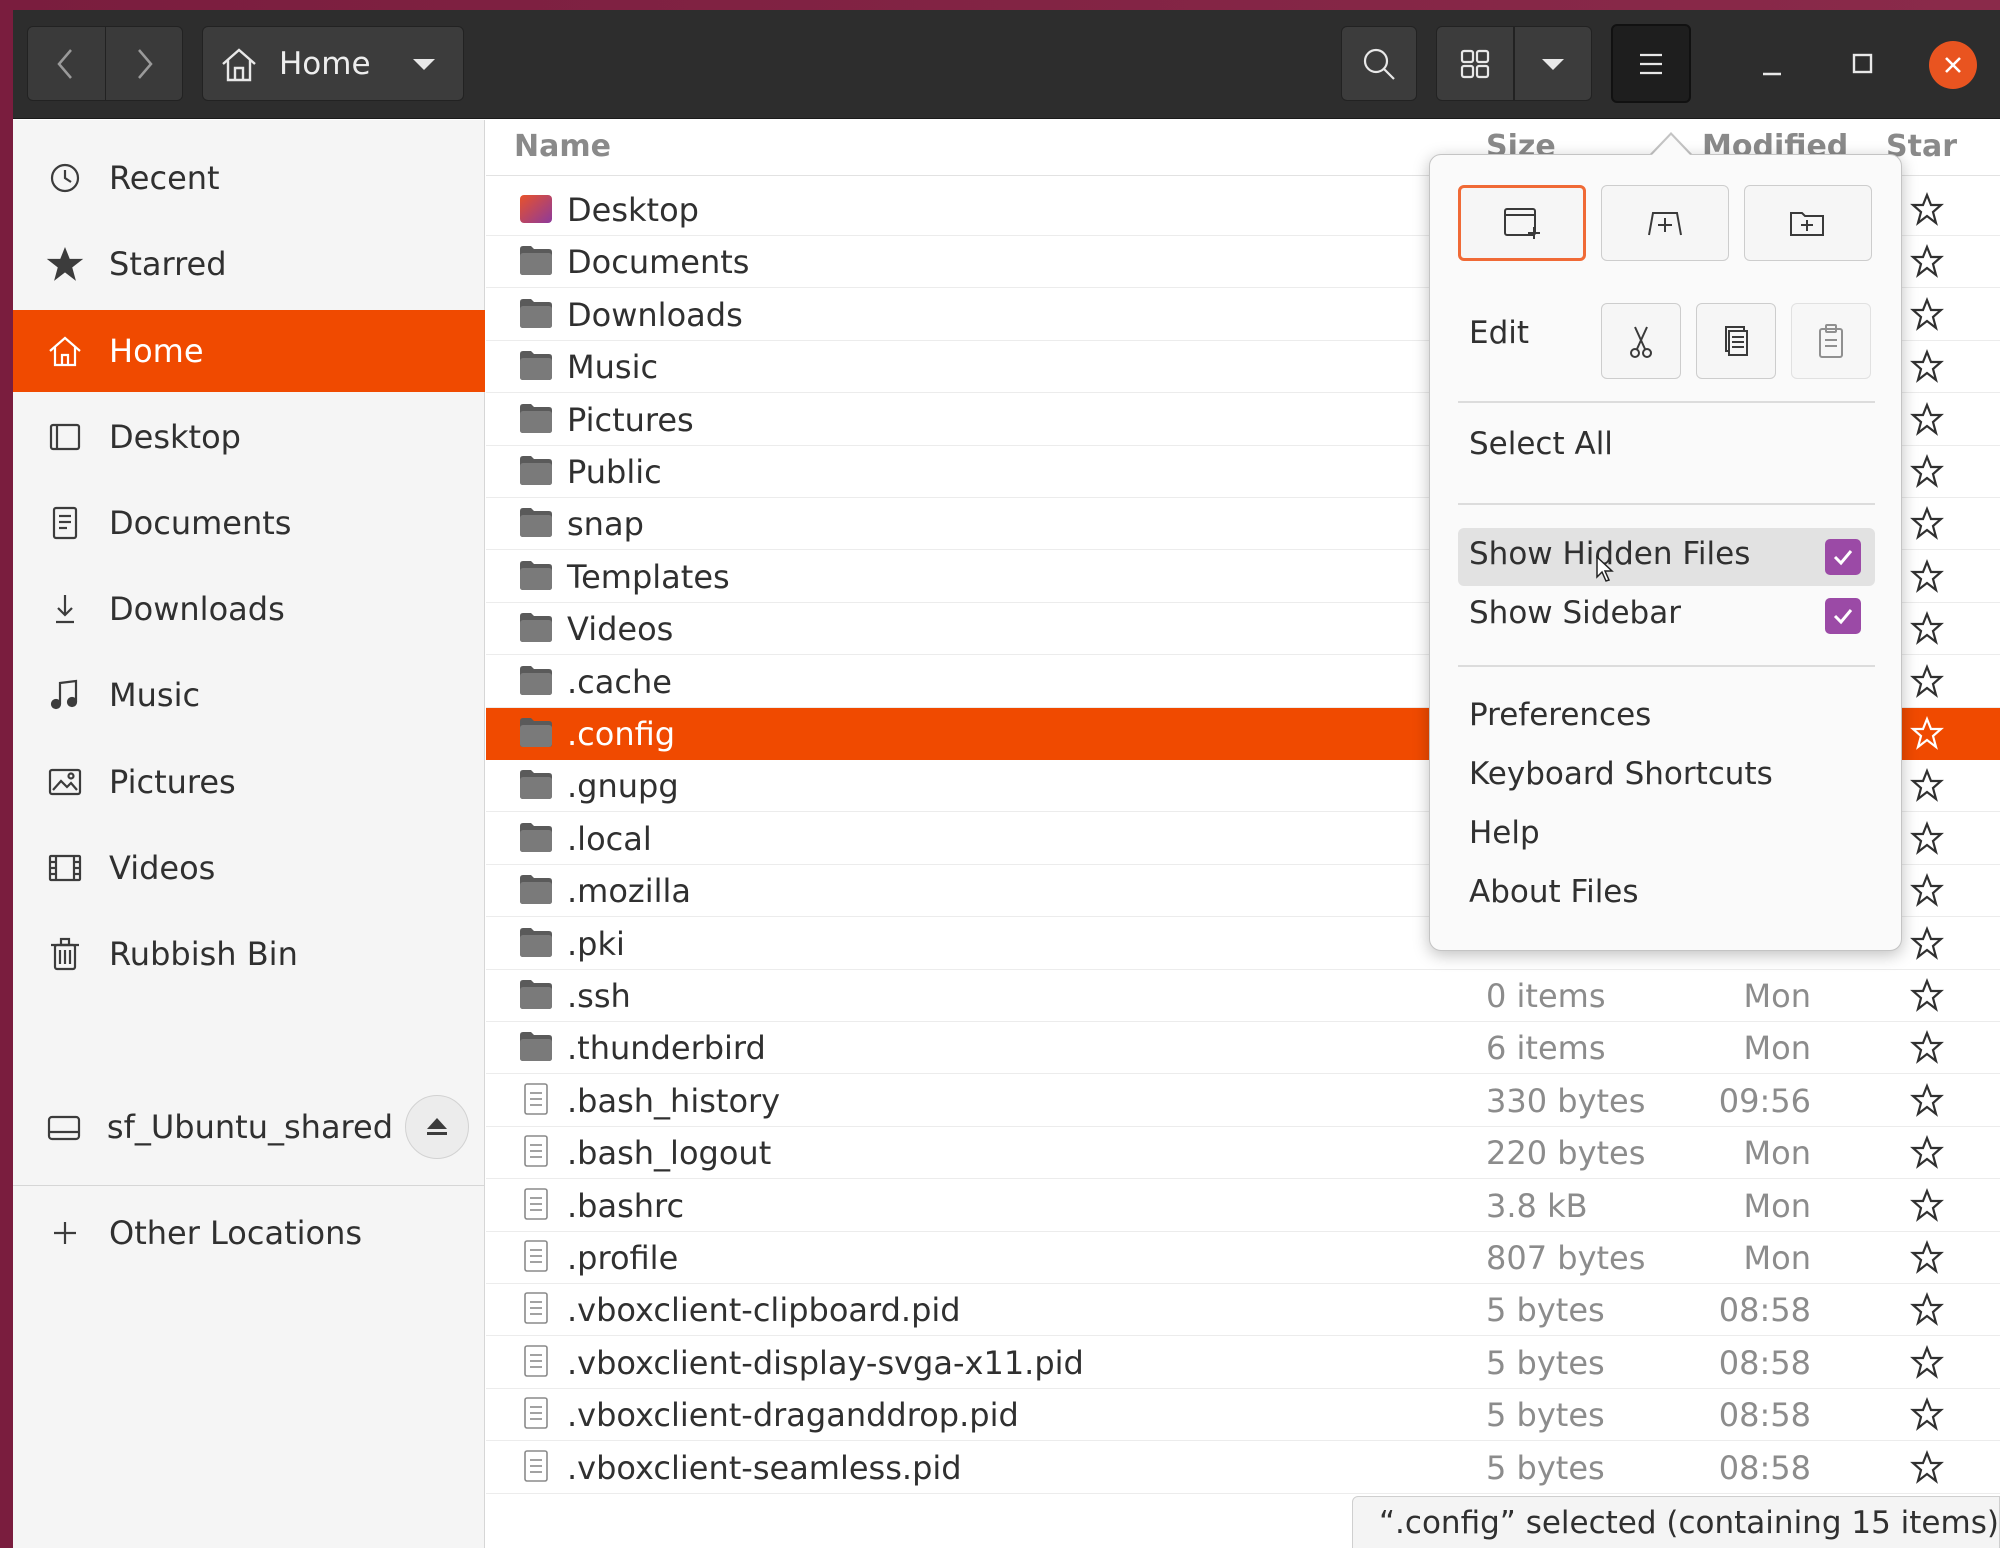 The width and height of the screenshot is (2000, 1548). I want to click on file-modified: Mon, so click(1777, 996).